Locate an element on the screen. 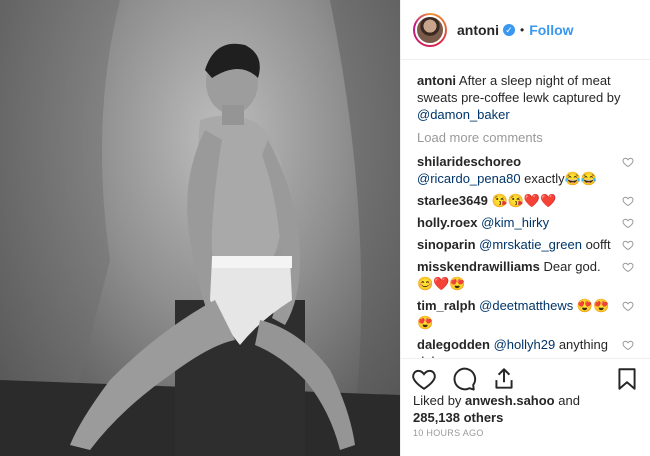  comment-mention: @kim_hirky is located at coordinates (515, 222).